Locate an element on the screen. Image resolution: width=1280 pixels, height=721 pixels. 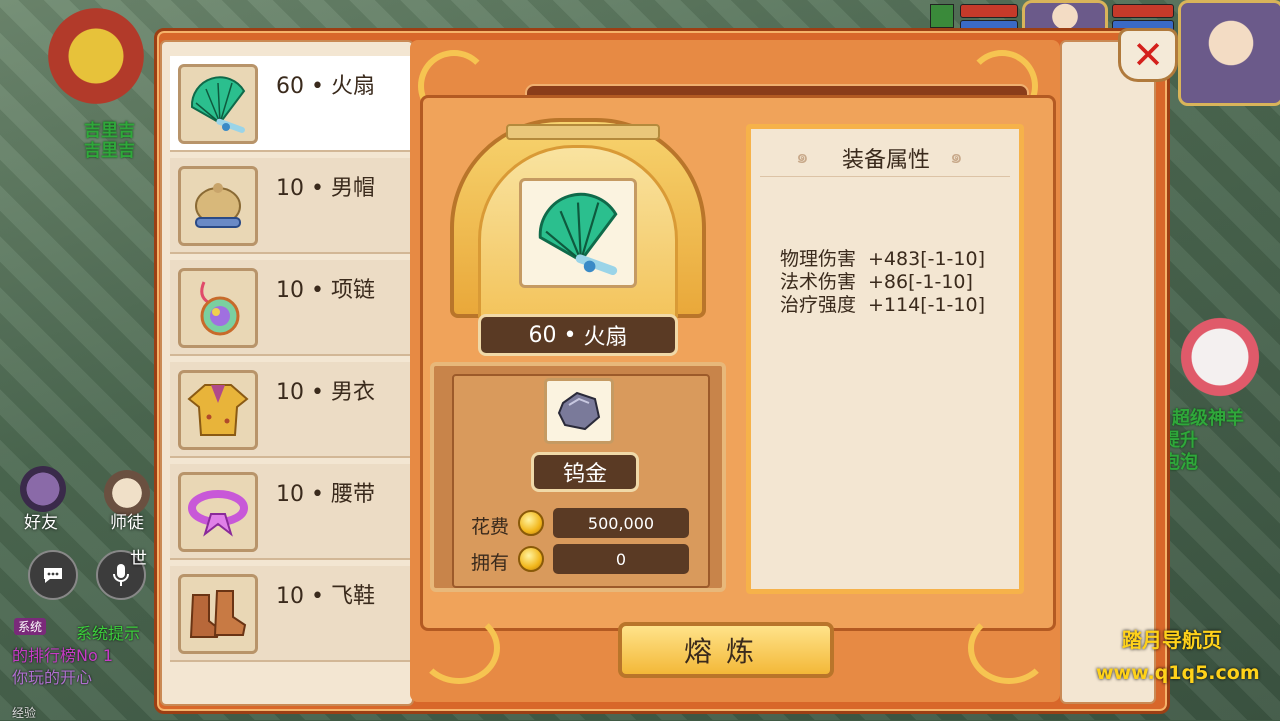
close-x-icon: ✕ is located at coordinates (1148, 55).